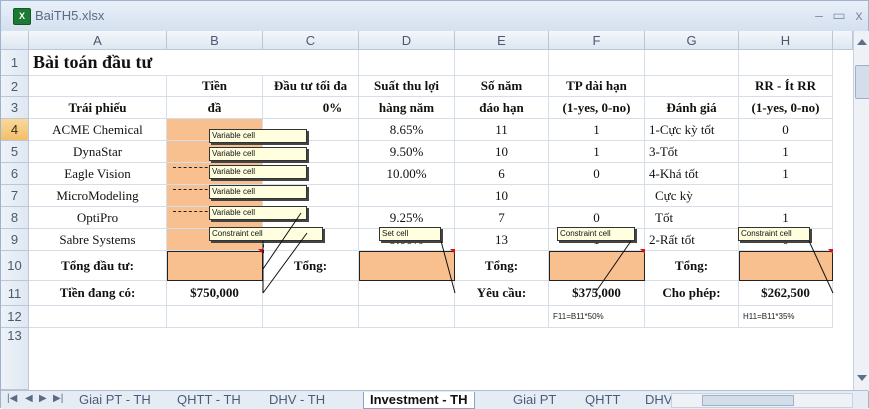 This screenshot has height=409, width=869. What do you see at coordinates (297, 400) in the screenshot?
I see `sheet-tab: DHV - TH` at bounding box center [297, 400].